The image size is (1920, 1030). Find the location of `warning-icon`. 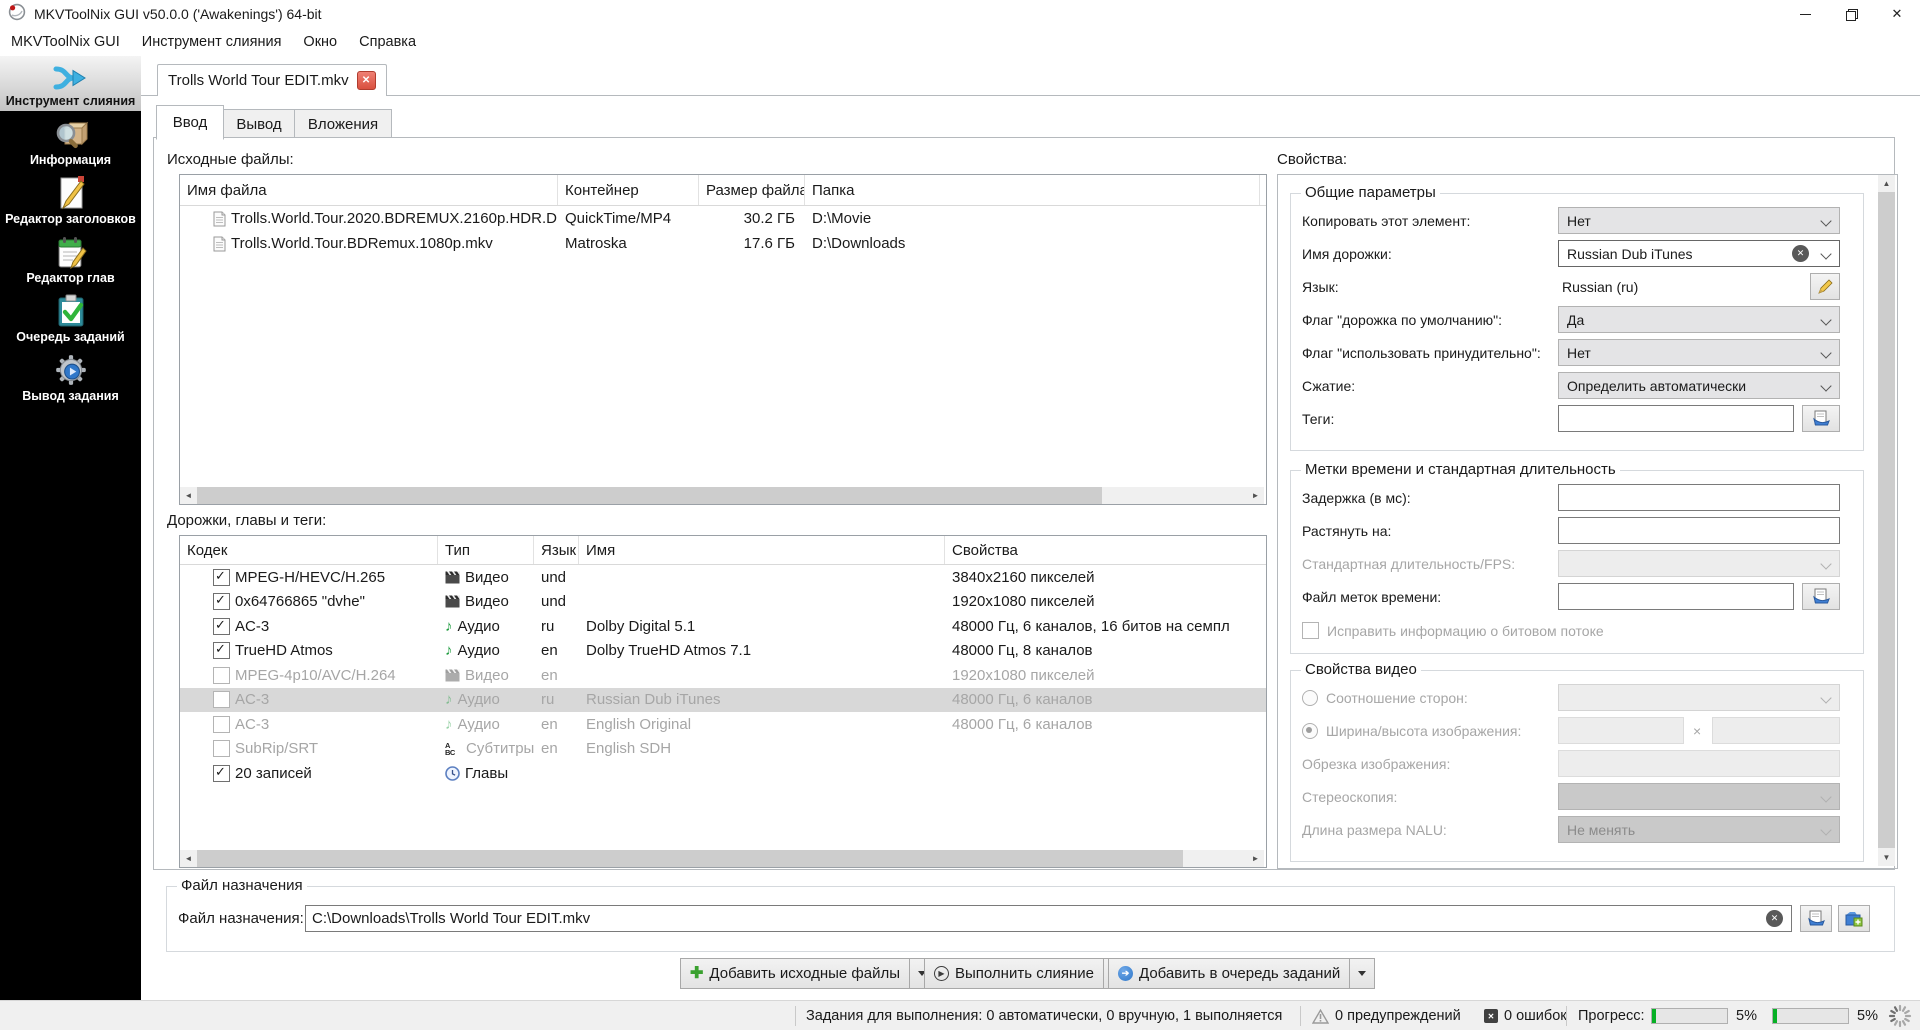

warning-icon is located at coordinates (1320, 1016).